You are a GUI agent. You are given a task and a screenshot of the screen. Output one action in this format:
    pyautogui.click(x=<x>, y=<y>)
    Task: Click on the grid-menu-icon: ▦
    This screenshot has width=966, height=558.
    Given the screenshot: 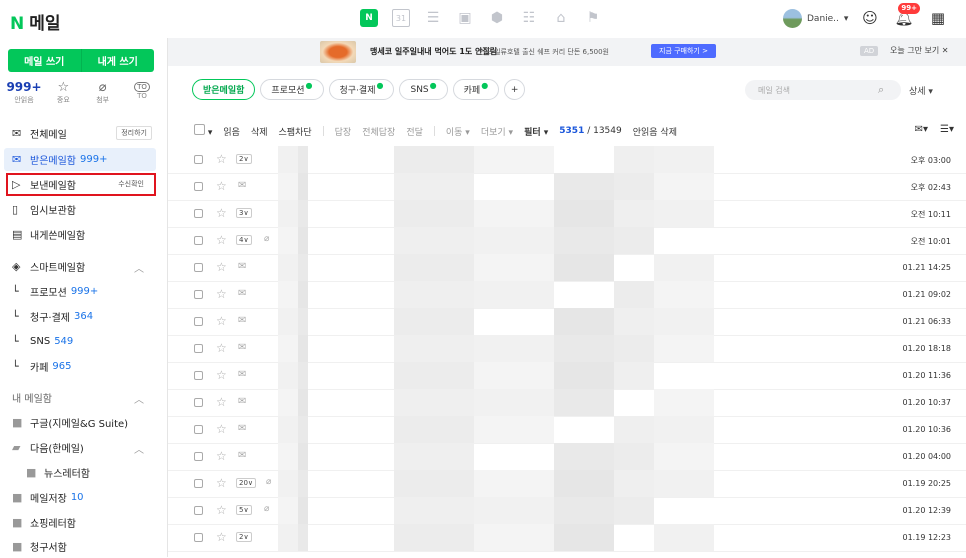 What is the action you would take?
    pyautogui.click(x=938, y=18)
    